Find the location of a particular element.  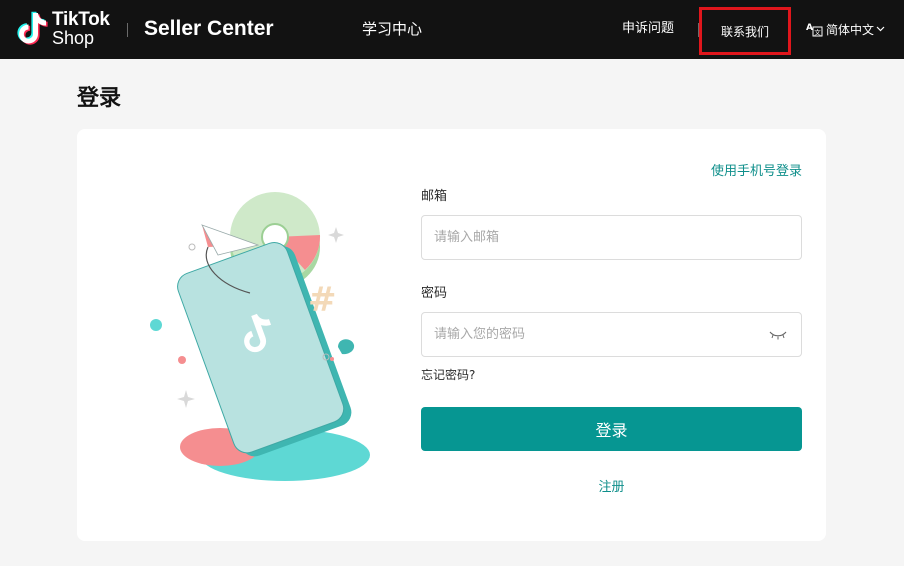

forgot-password-link: 忘记密码? is located at coordinates (448, 374).